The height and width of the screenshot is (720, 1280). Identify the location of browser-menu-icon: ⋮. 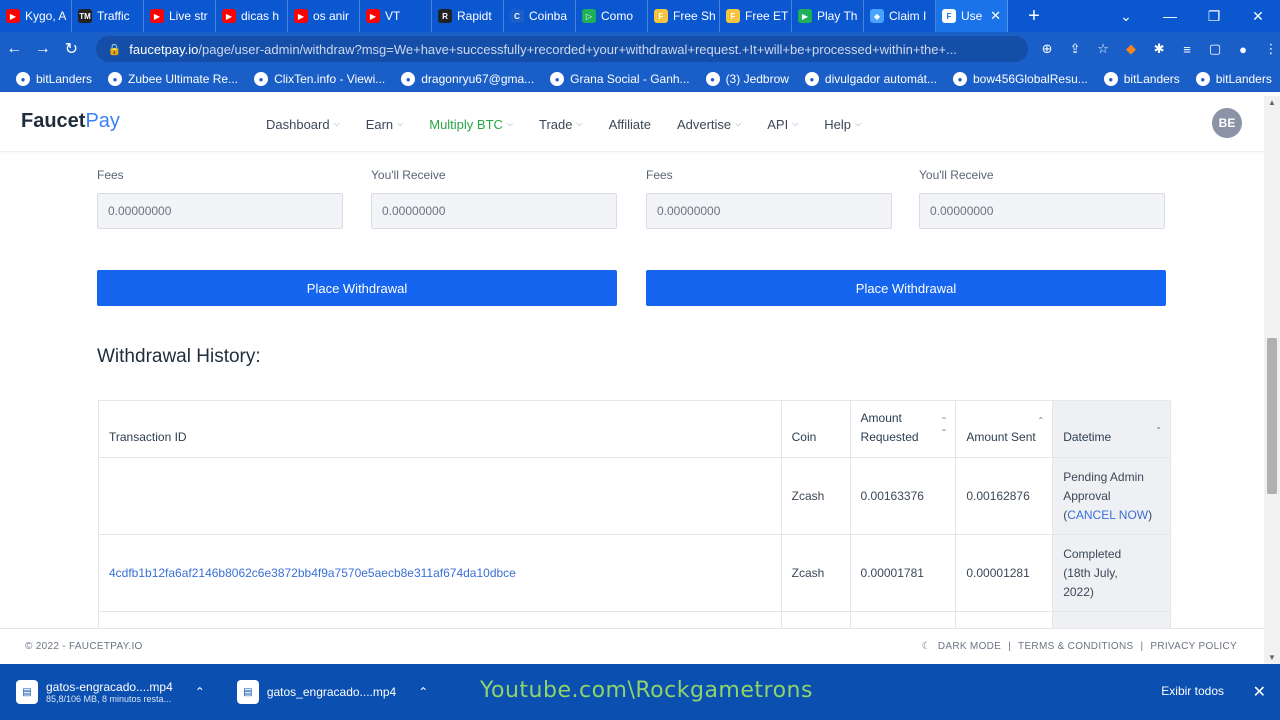
(1271, 49).